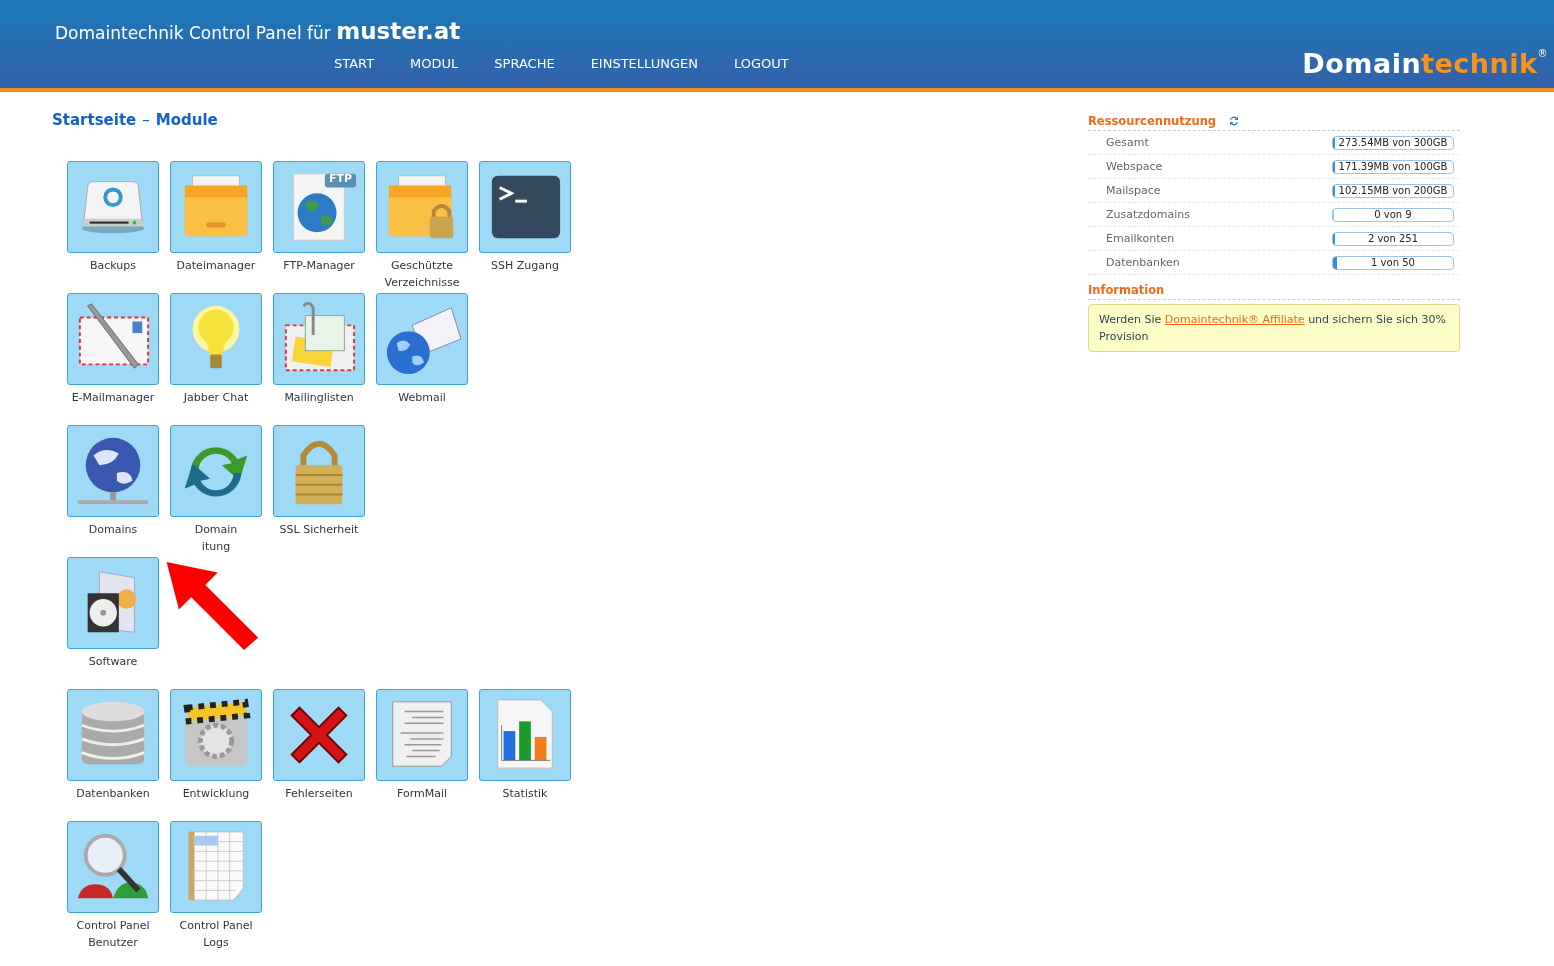  What do you see at coordinates (524, 63) in the screenshot?
I see `nav-link: SPRACHE` at bounding box center [524, 63].